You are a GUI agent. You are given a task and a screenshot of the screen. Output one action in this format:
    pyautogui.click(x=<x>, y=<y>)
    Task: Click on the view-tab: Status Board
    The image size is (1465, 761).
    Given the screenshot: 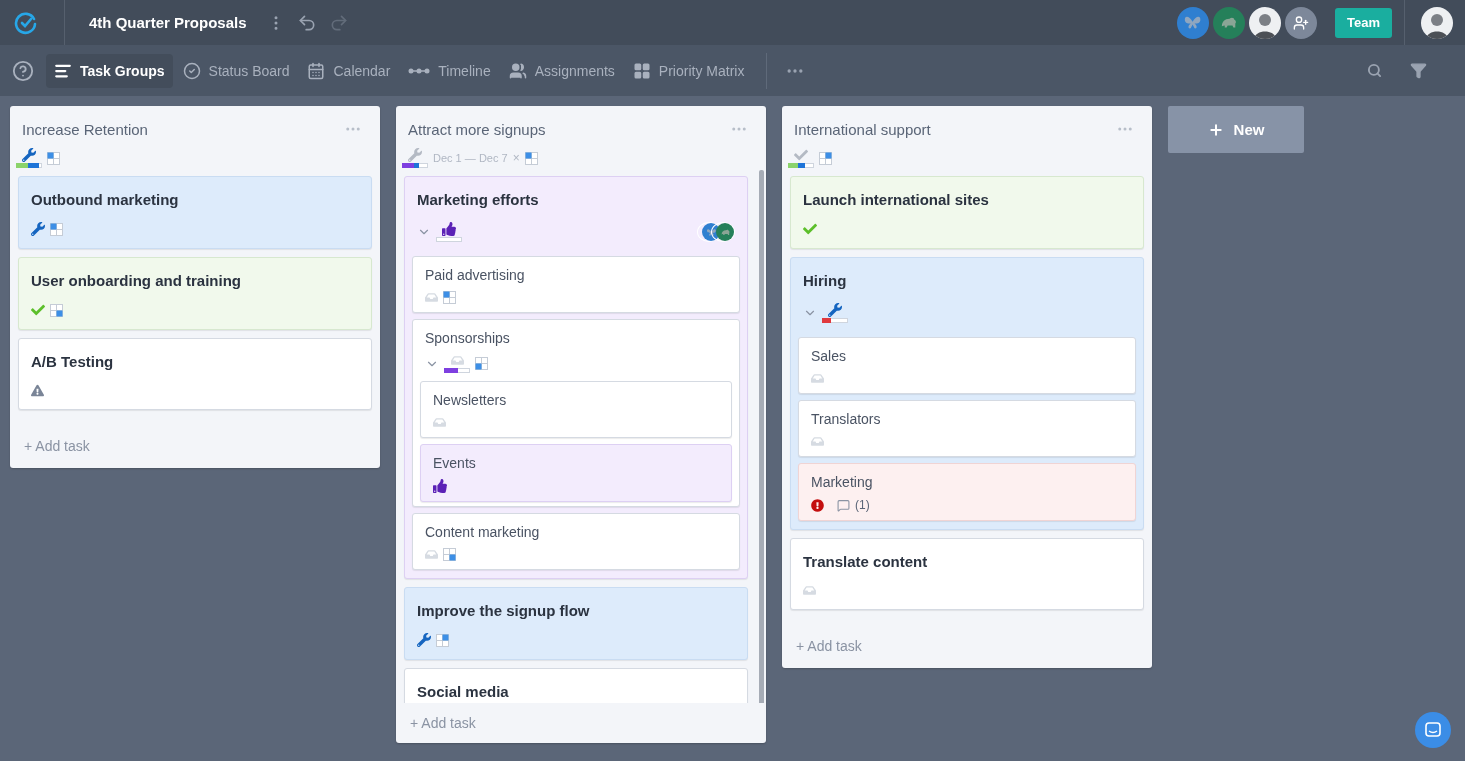 What is the action you would take?
    pyautogui.click(x=236, y=70)
    